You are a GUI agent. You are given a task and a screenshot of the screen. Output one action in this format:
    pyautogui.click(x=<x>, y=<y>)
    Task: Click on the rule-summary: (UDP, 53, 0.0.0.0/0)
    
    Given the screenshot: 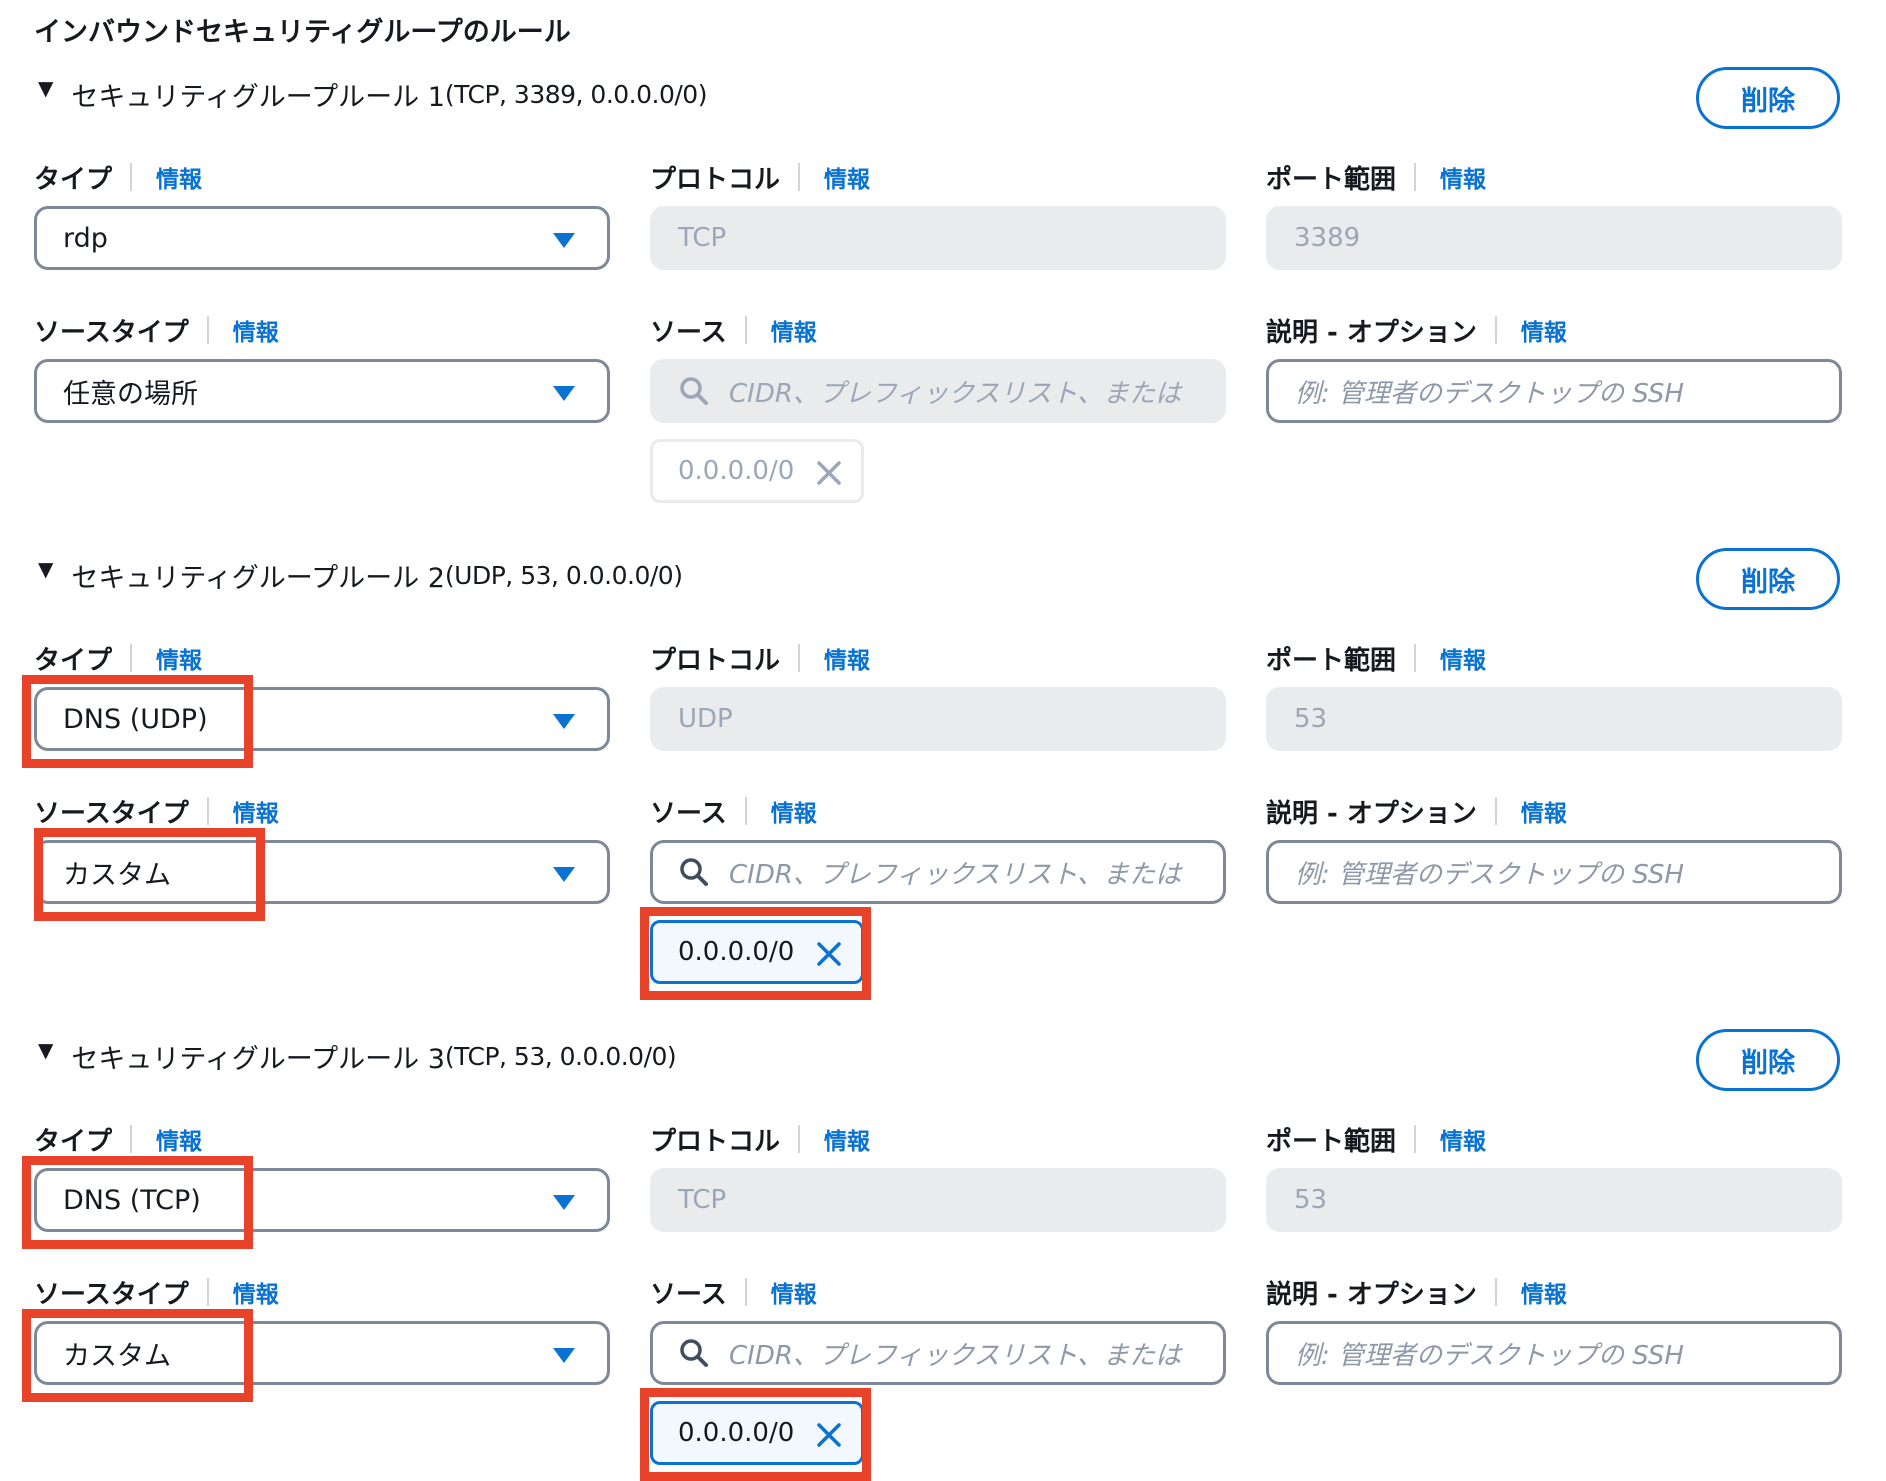 What is the action you would take?
    pyautogui.click(x=563, y=575)
    